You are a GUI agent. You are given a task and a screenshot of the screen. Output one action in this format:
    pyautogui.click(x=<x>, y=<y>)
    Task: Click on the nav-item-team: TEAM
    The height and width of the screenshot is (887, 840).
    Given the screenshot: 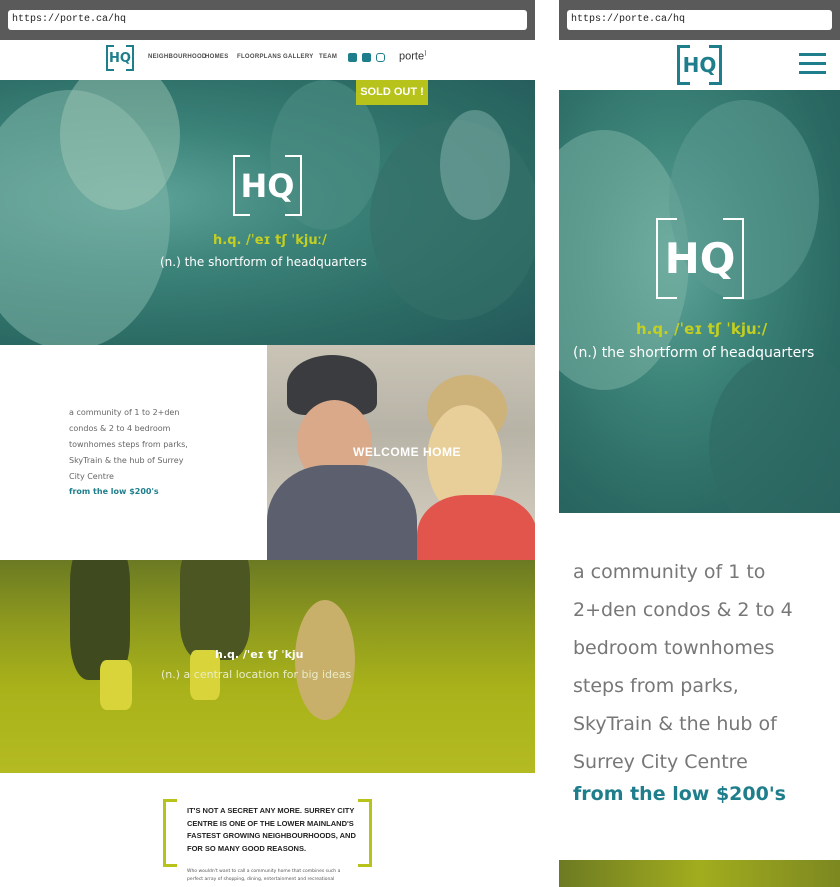 What is the action you would take?
    pyautogui.click(x=328, y=57)
    